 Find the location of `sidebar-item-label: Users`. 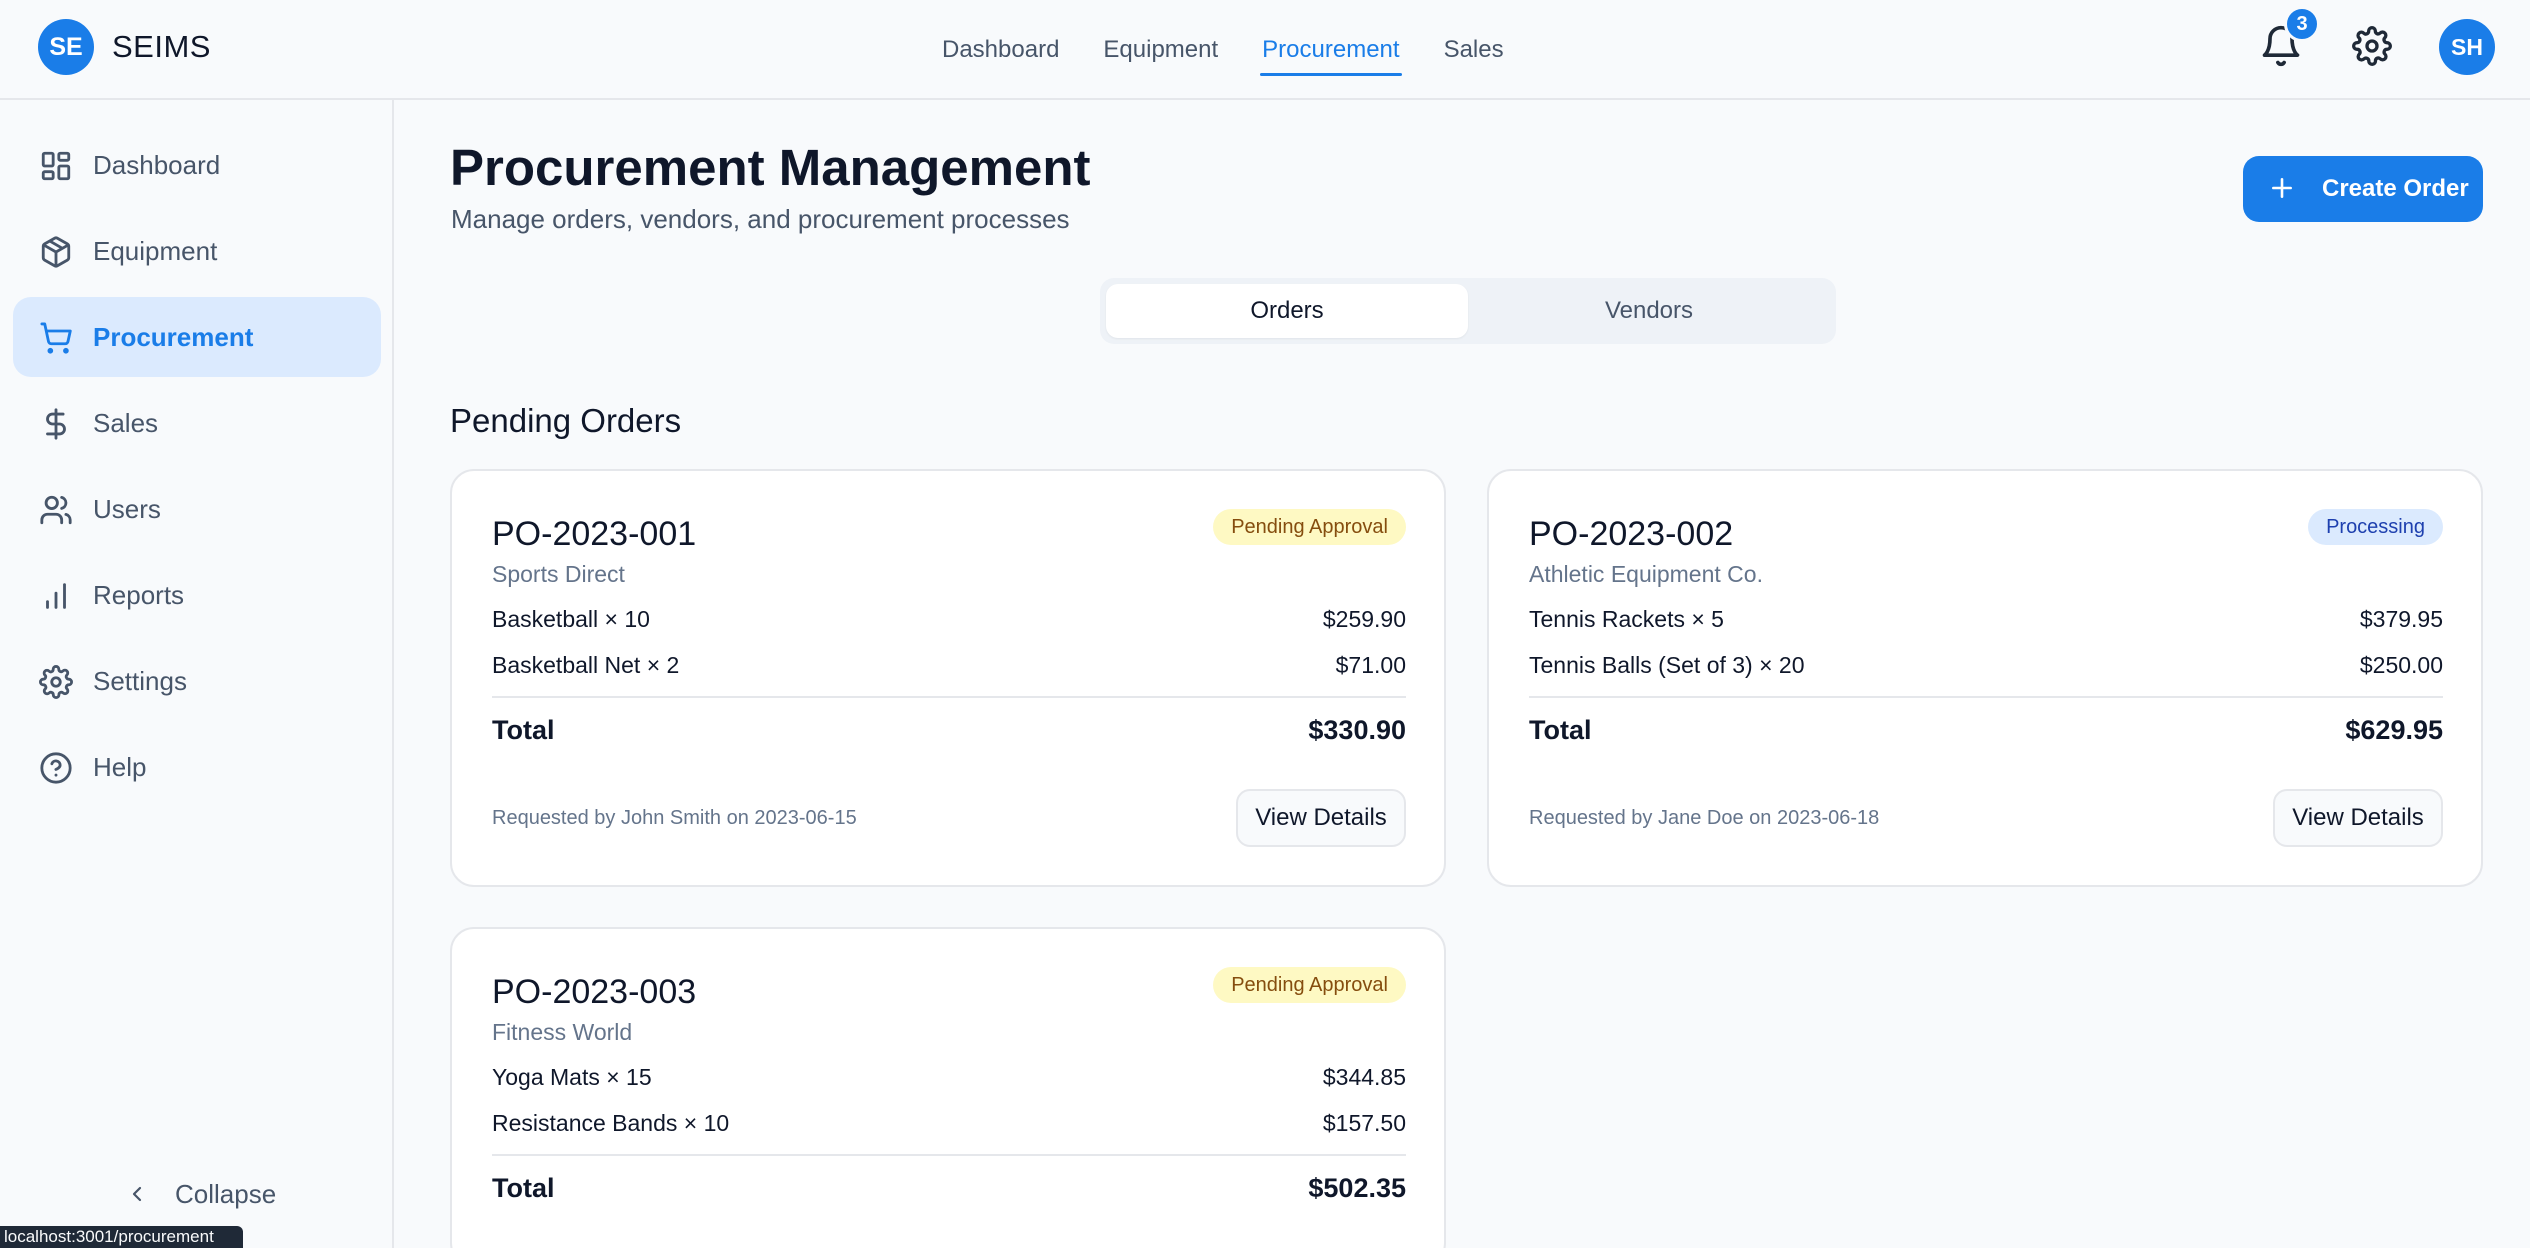

sidebar-item-label: Users is located at coordinates (127, 508).